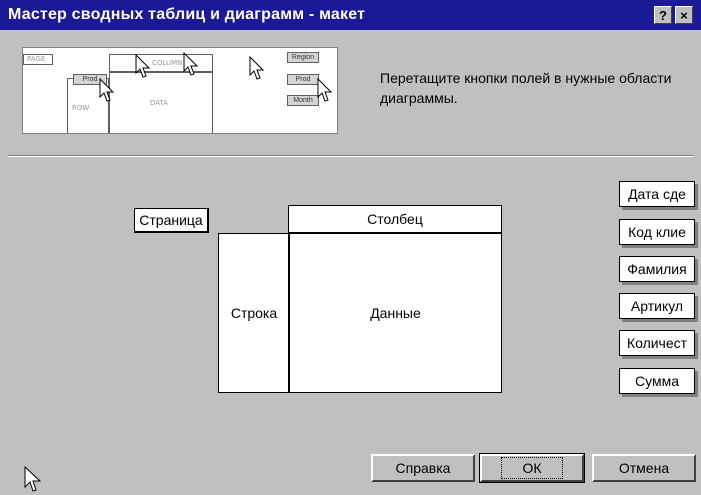 The height and width of the screenshot is (495, 701). What do you see at coordinates (657, 343) in the screenshot?
I see `field-button-quantity: Количест` at bounding box center [657, 343].